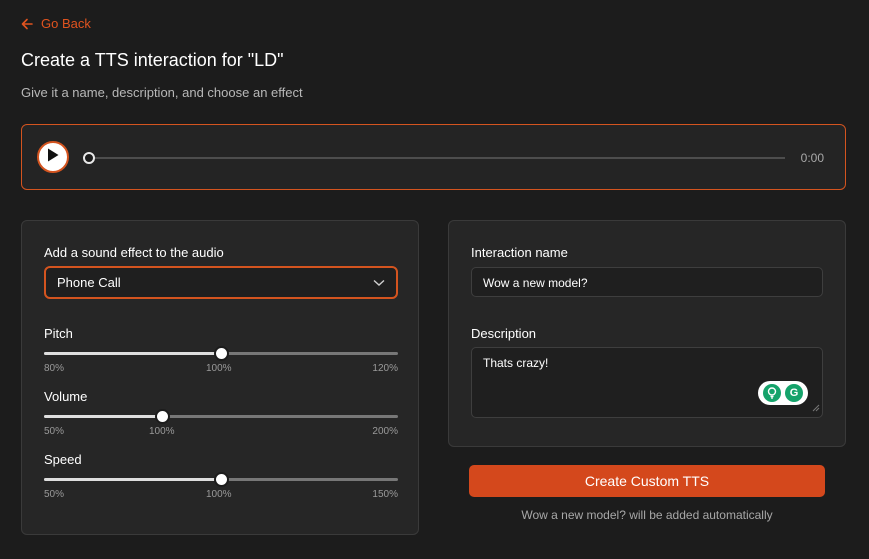 The height and width of the screenshot is (559, 869). Describe the element at coordinates (66, 23) in the screenshot. I see `go-back-label: Go Back` at that location.